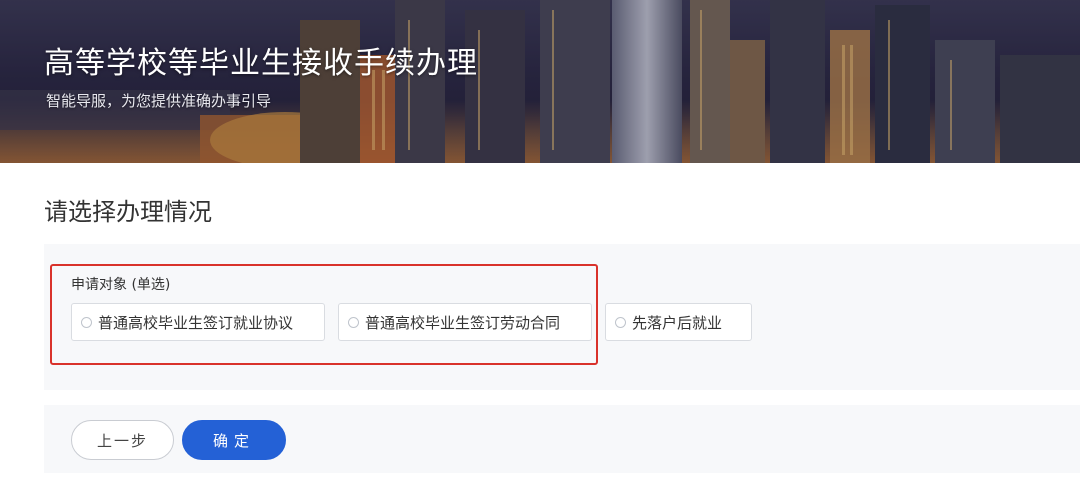 This screenshot has height=486, width=1080. What do you see at coordinates (128, 212) in the screenshot?
I see `section-title: 请选择办理情况` at bounding box center [128, 212].